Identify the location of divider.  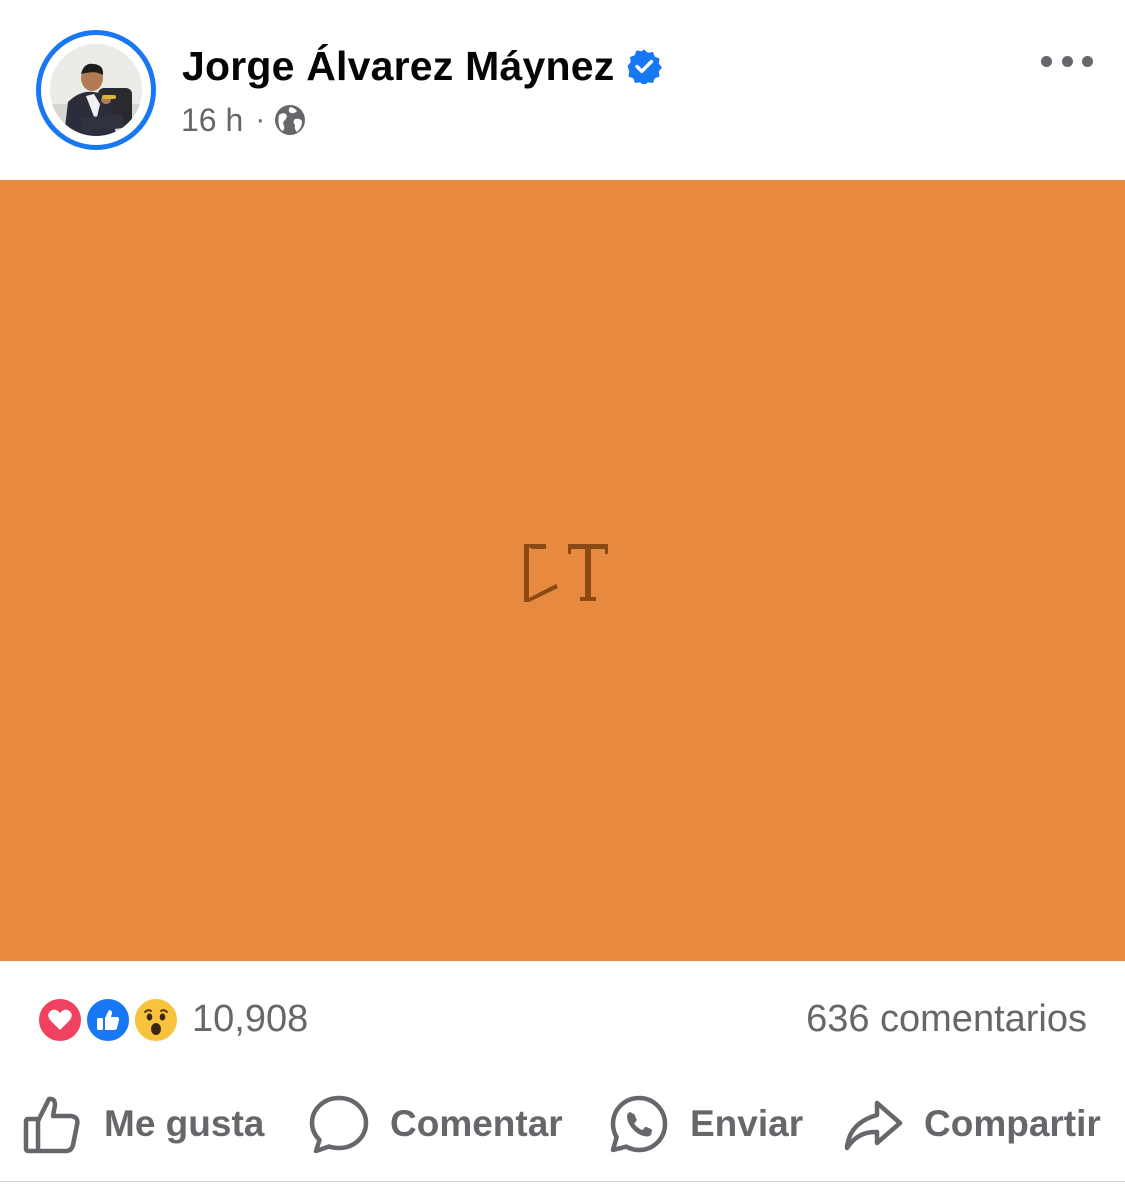
(562, 1181).